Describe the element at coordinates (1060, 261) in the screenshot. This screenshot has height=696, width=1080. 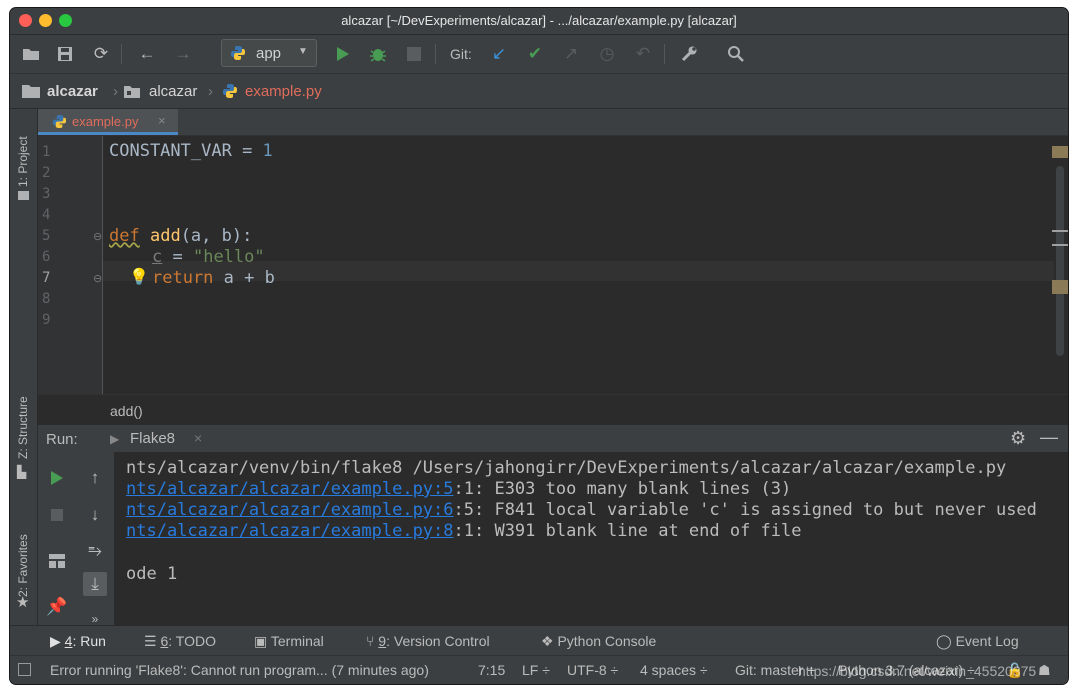
I see `vertical-scrollbar` at that location.